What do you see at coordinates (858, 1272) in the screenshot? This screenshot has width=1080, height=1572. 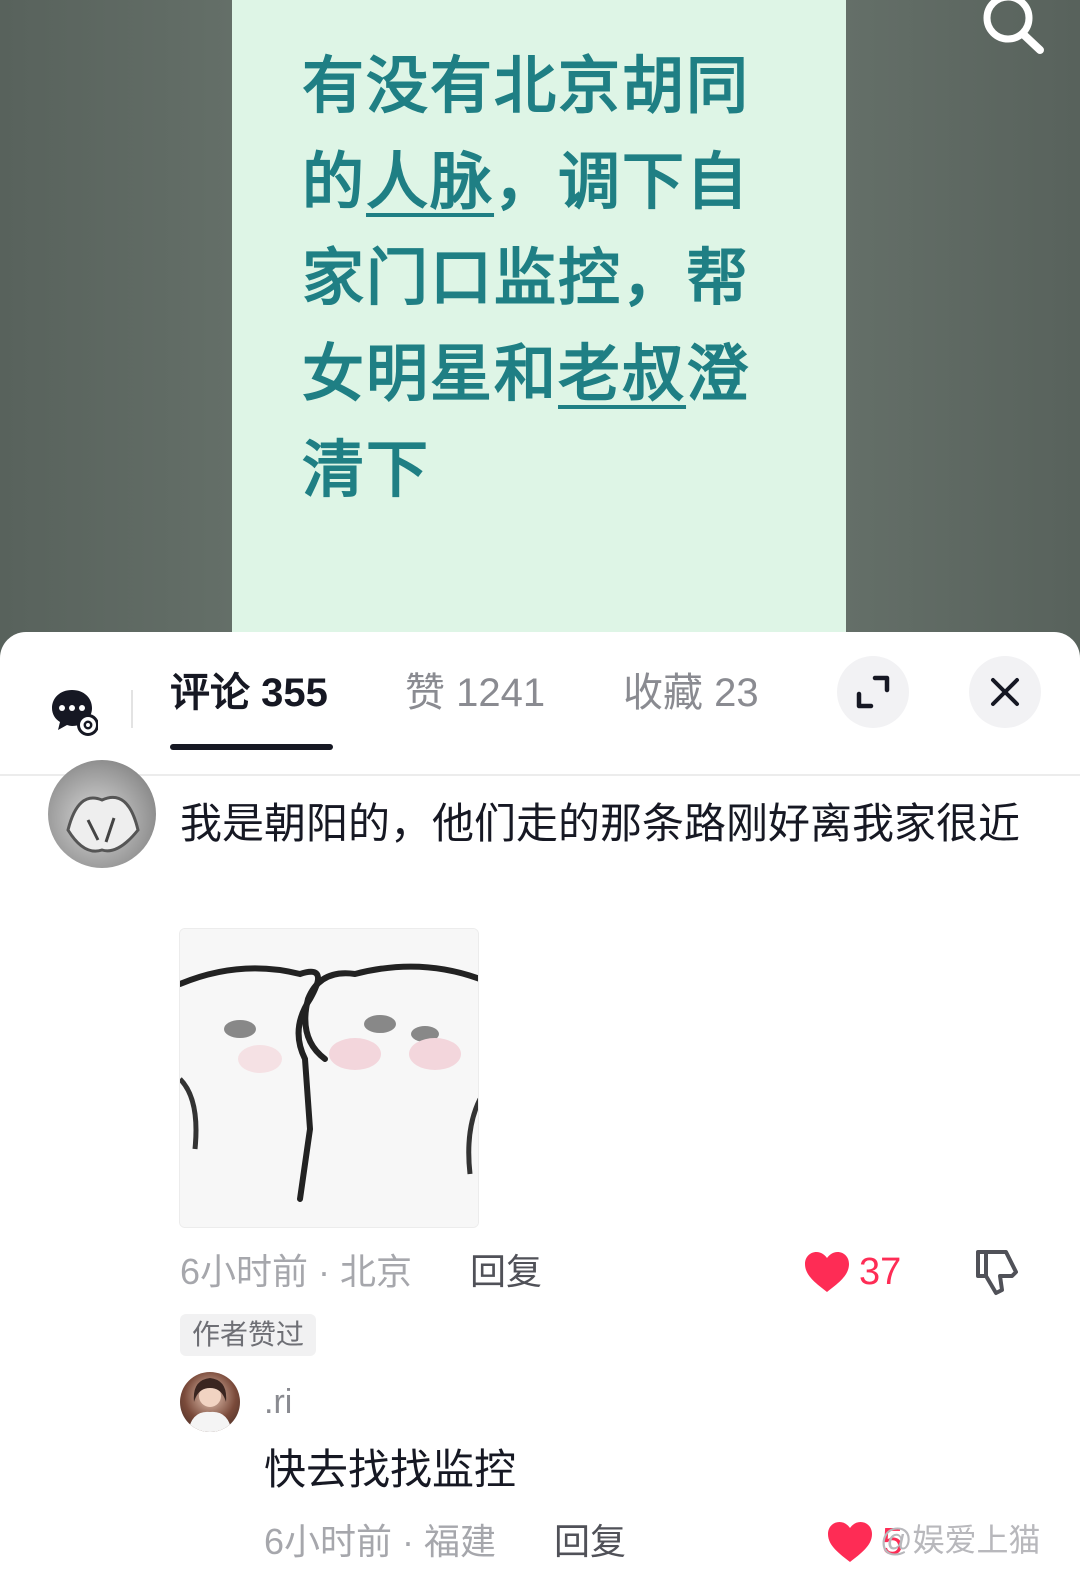 I see `like-button: 37` at bounding box center [858, 1272].